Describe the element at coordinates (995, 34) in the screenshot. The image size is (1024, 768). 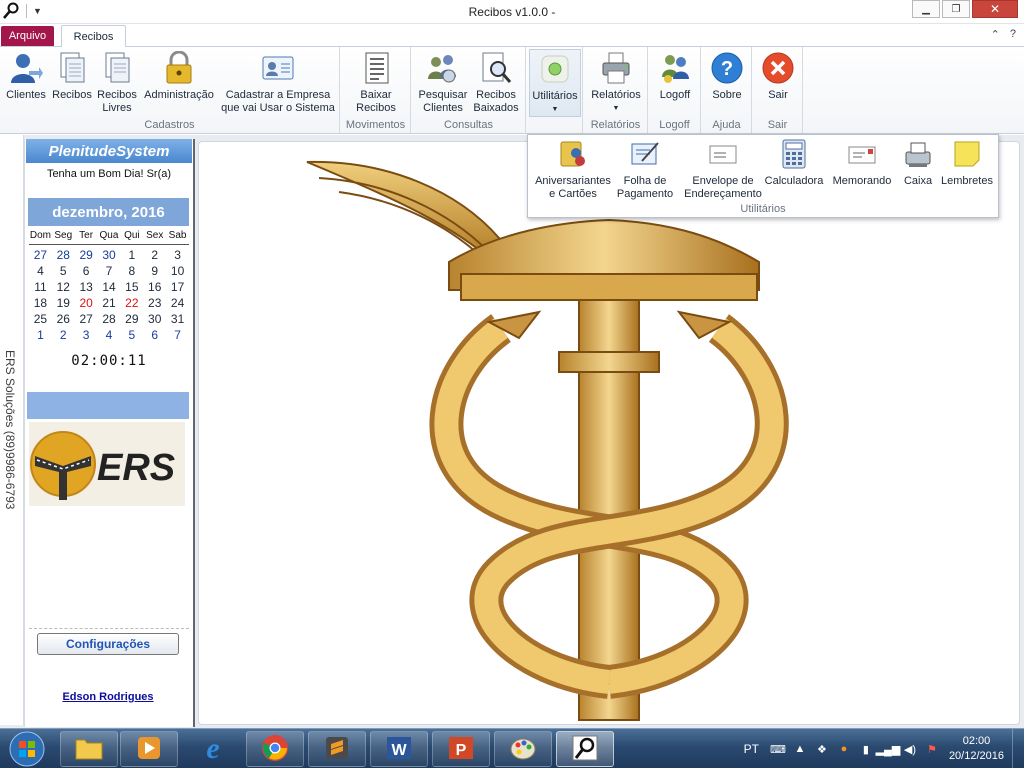
I see `collapse-ribbon-icon: ⌃` at that location.